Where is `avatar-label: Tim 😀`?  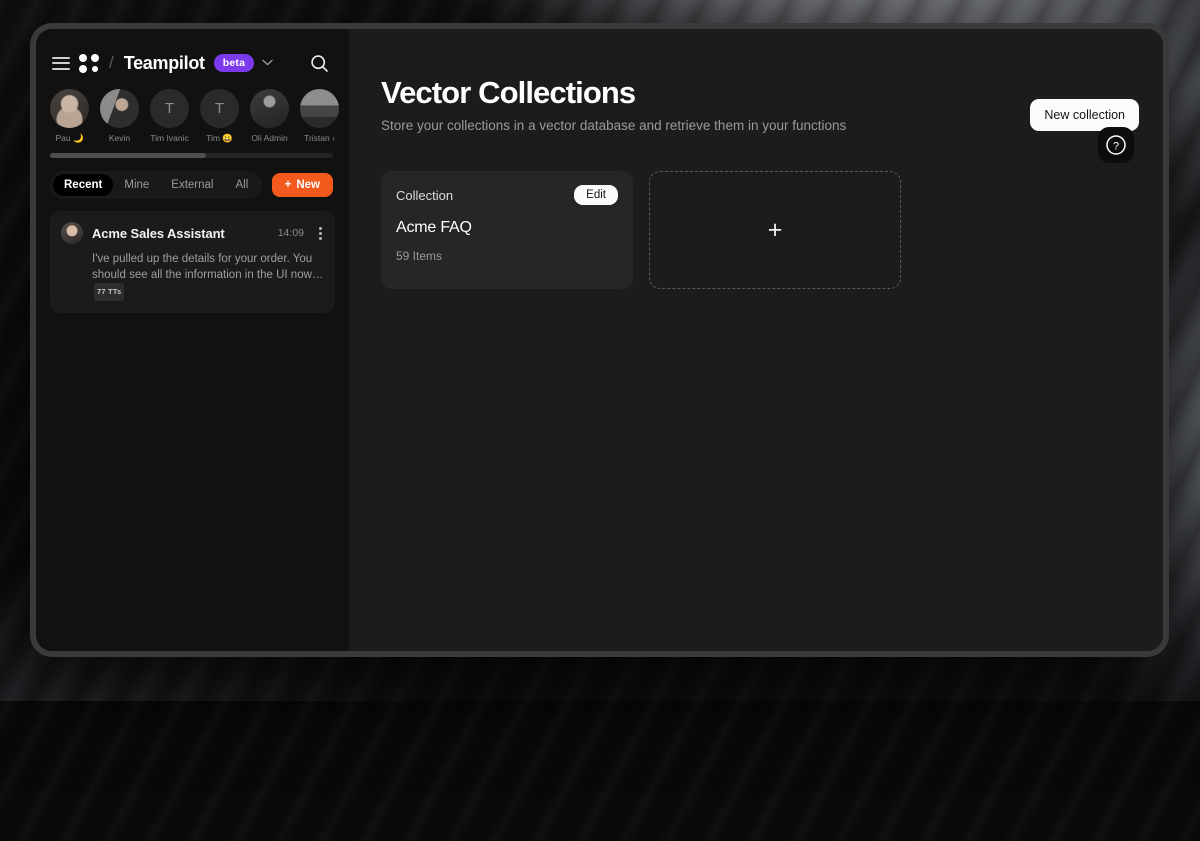
avatar-label: Tim 😀 is located at coordinates (219, 138).